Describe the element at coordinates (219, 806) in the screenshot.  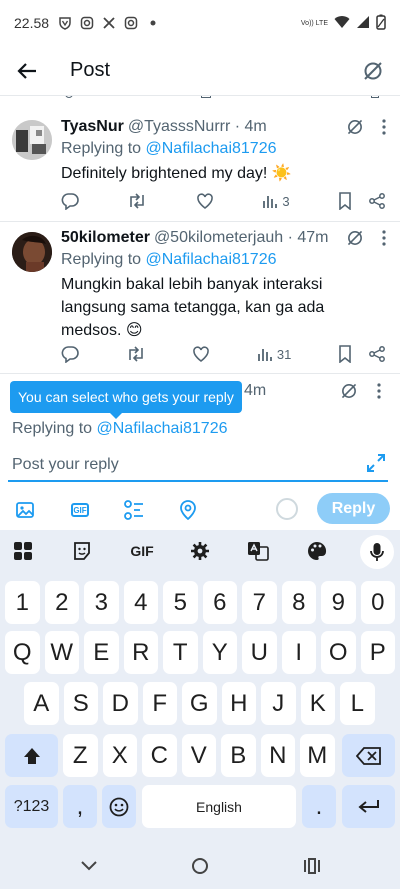
I see `space-key: English` at that location.